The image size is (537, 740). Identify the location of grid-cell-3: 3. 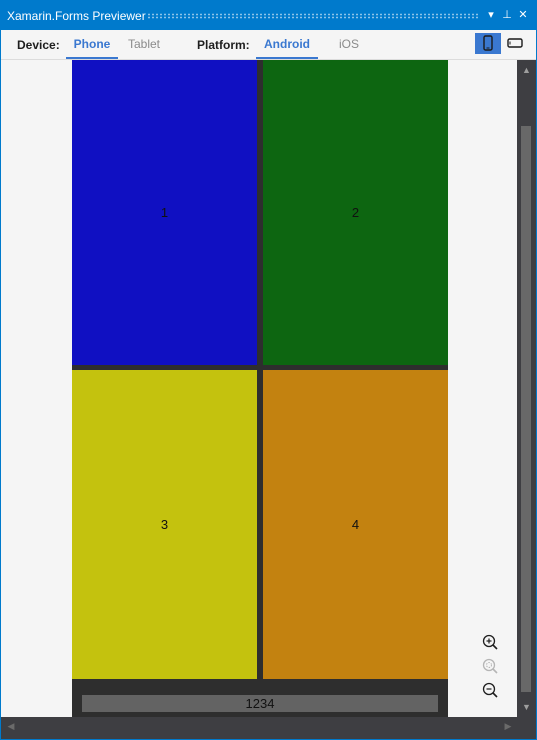
(164, 524).